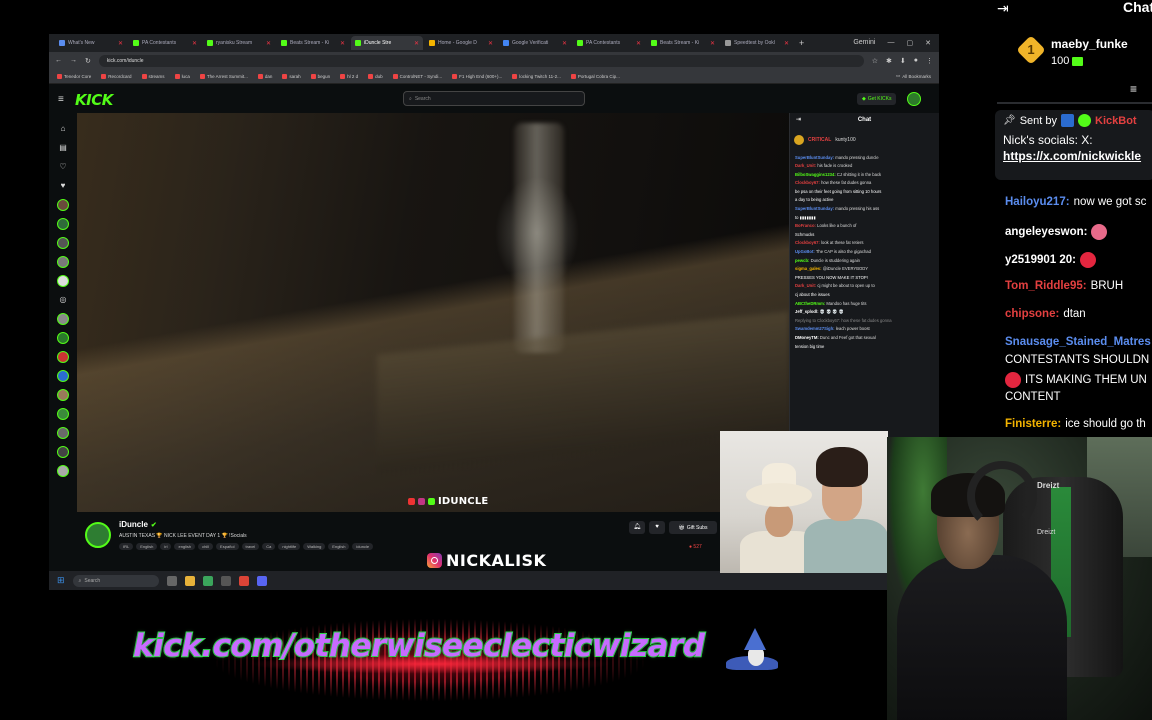 The height and width of the screenshot is (720, 1152). What do you see at coordinates (807, 311) in the screenshot?
I see `chat-username: Jeff_splodl:` at bounding box center [807, 311].